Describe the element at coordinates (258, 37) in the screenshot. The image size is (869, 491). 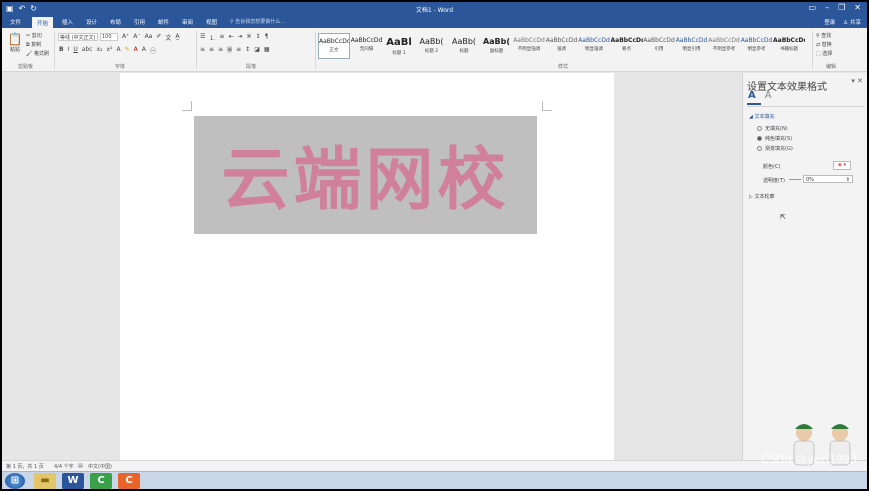
I see `sort-icon: ↕` at that location.